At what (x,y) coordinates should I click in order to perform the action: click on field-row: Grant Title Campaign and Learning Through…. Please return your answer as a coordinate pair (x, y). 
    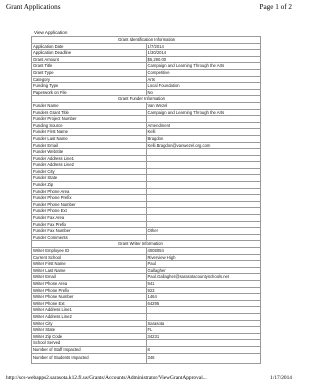
    Looking at the image, I should click on (146, 66).